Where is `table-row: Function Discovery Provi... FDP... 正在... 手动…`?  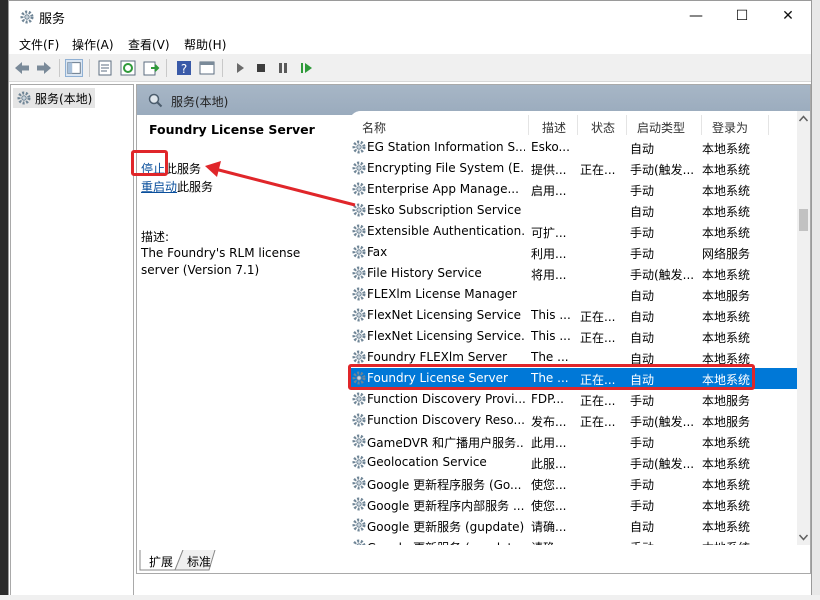
table-row: Function Discovery Provi... FDP... 正在... 手动… is located at coordinates (573, 399).